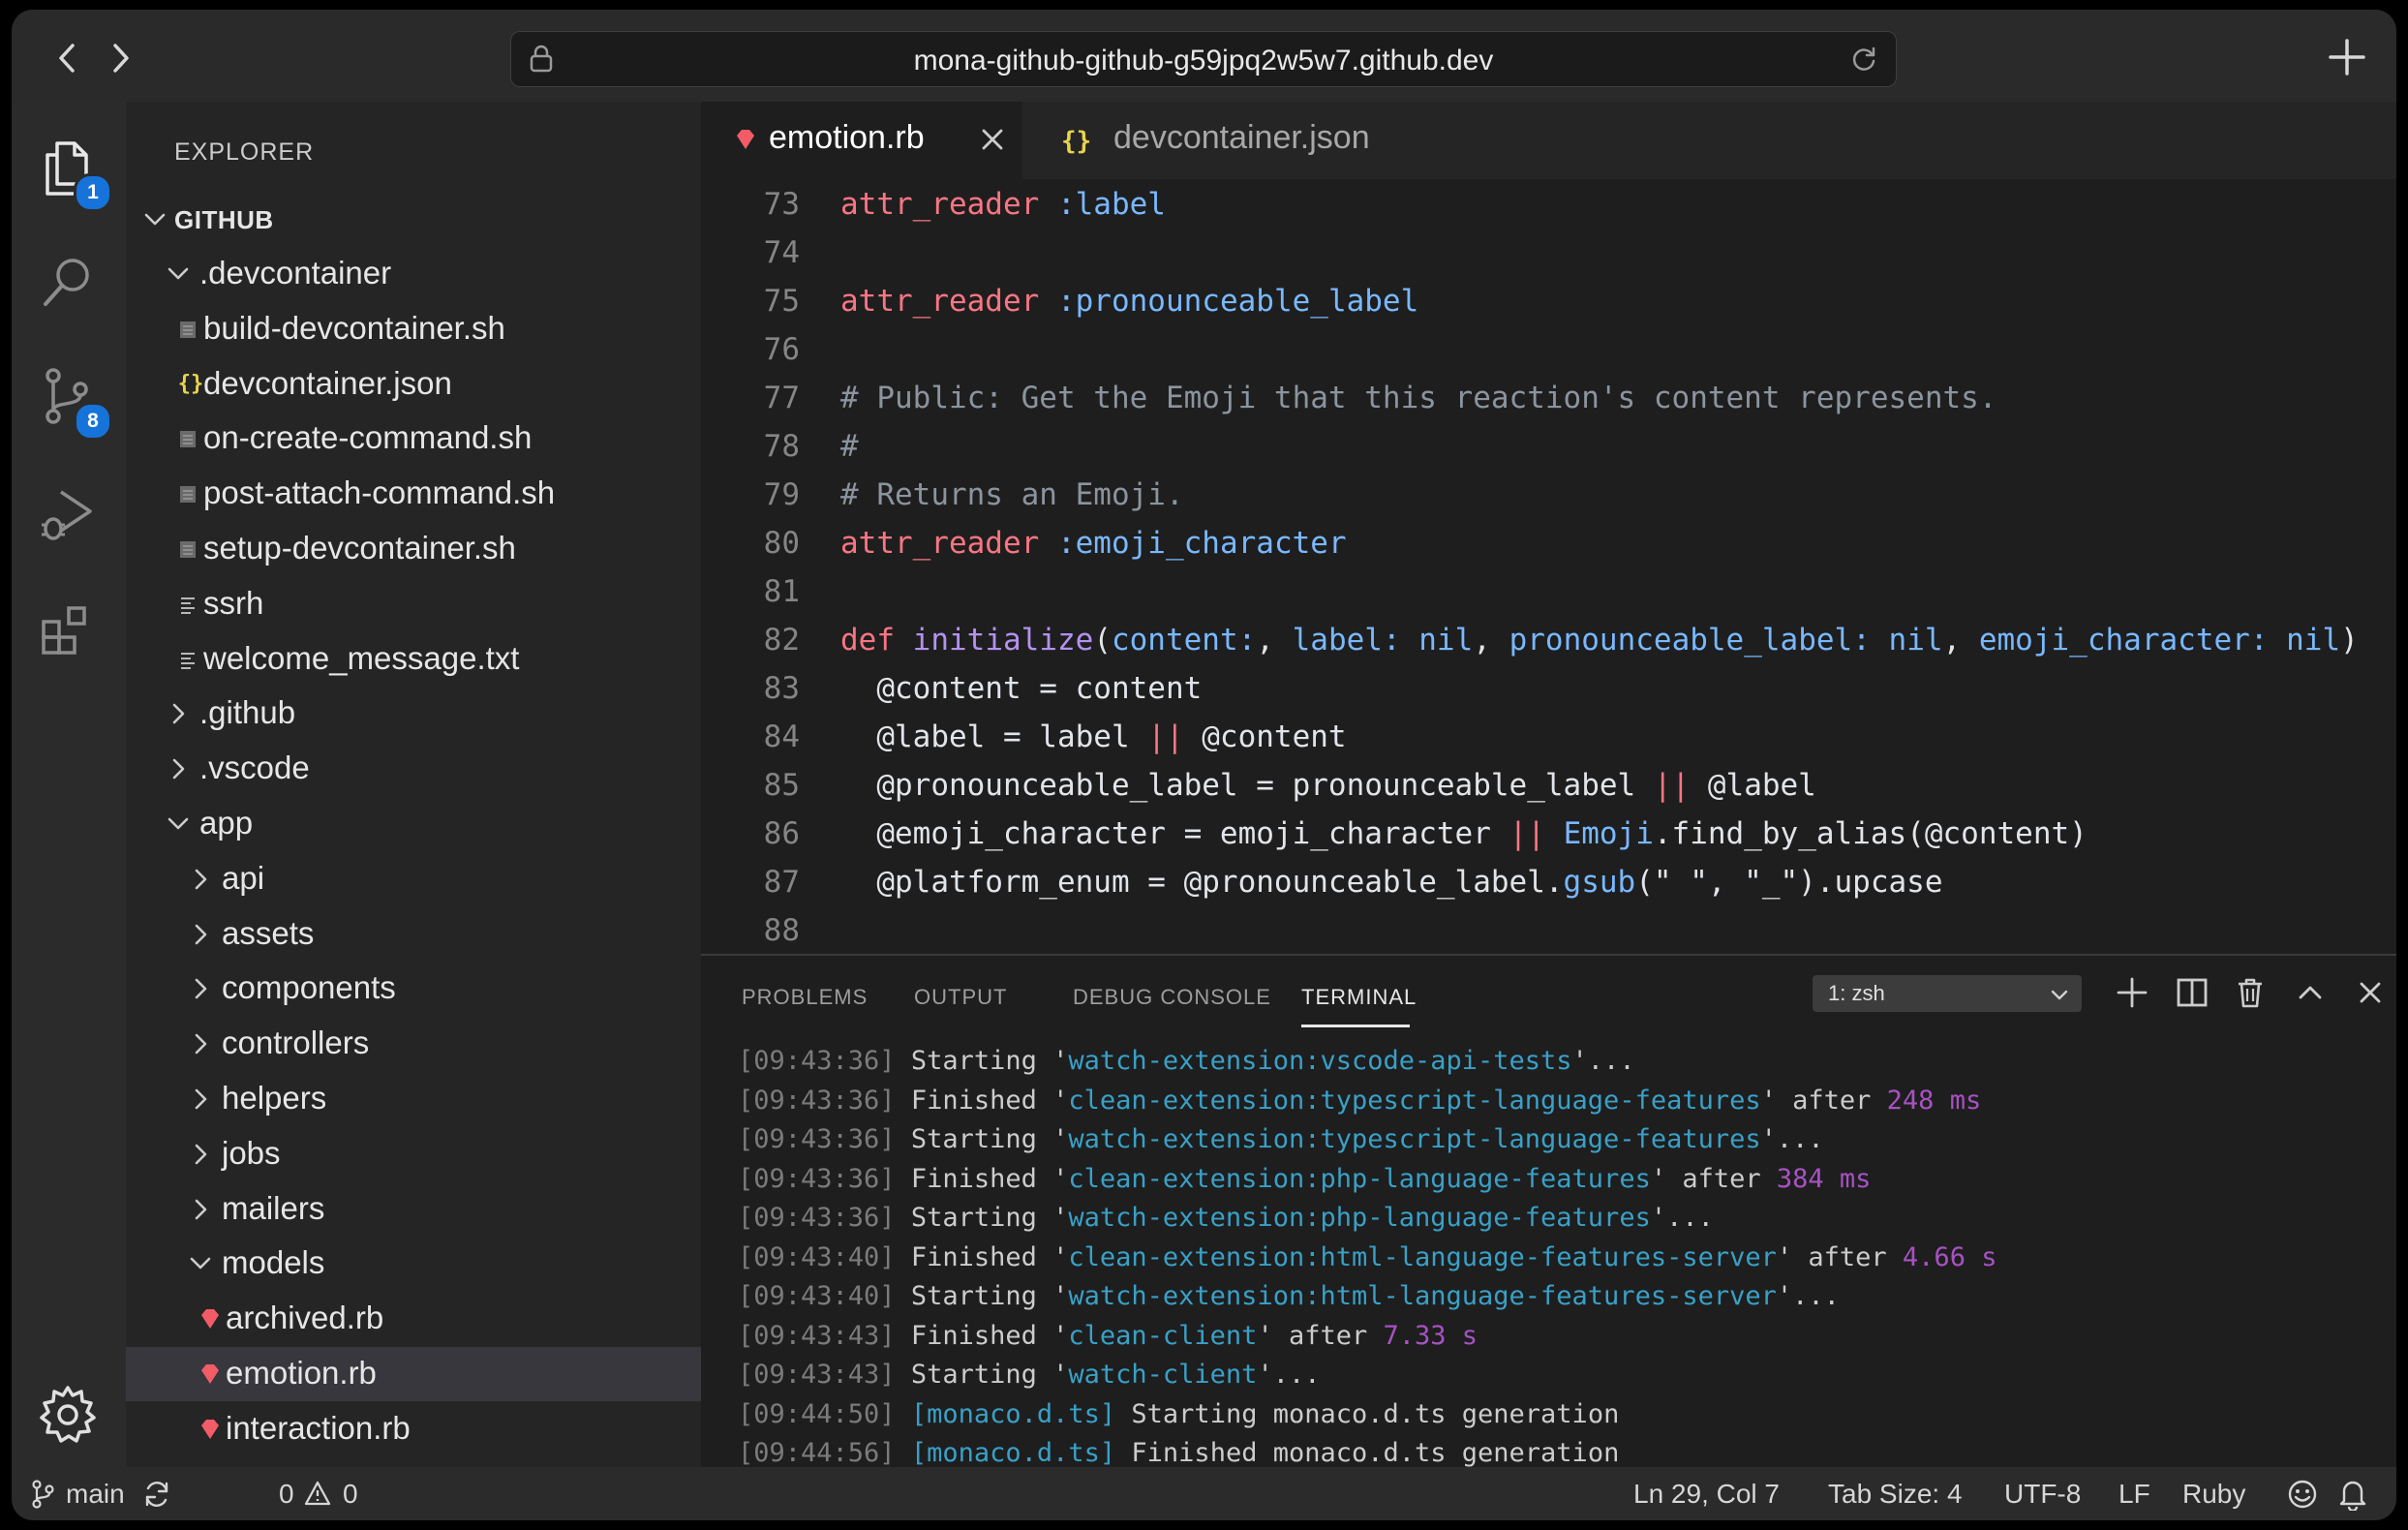 The image size is (2408, 1530). What do you see at coordinates (782, 495) in the screenshot?
I see `line-number: 79` at bounding box center [782, 495].